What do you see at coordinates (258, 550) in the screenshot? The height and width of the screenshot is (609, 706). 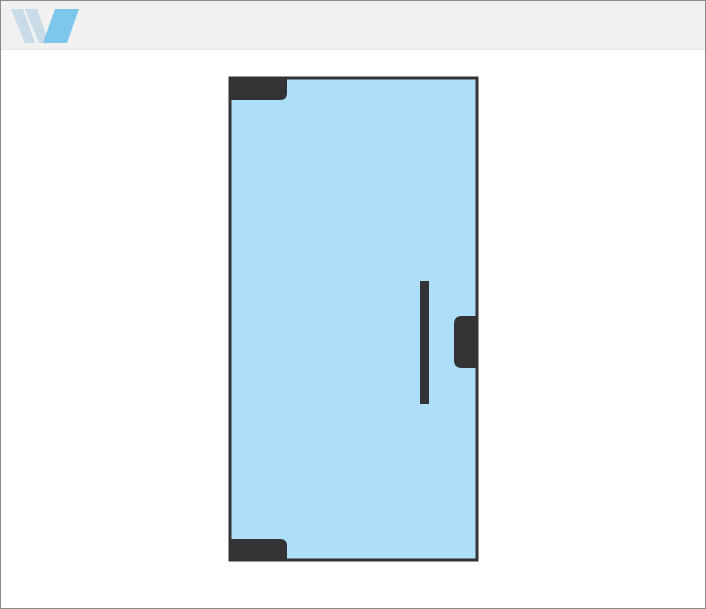 I see `bottom-patch-fitting` at bounding box center [258, 550].